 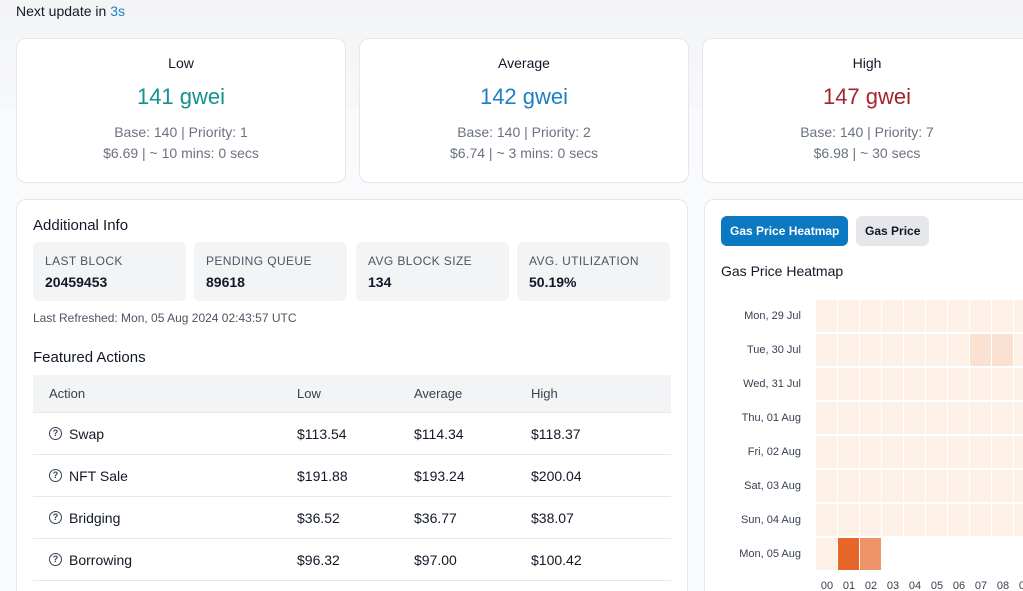 What do you see at coordinates (771, 520) in the screenshot?
I see `heatmap-y-label: Sun, 04 Aug` at bounding box center [771, 520].